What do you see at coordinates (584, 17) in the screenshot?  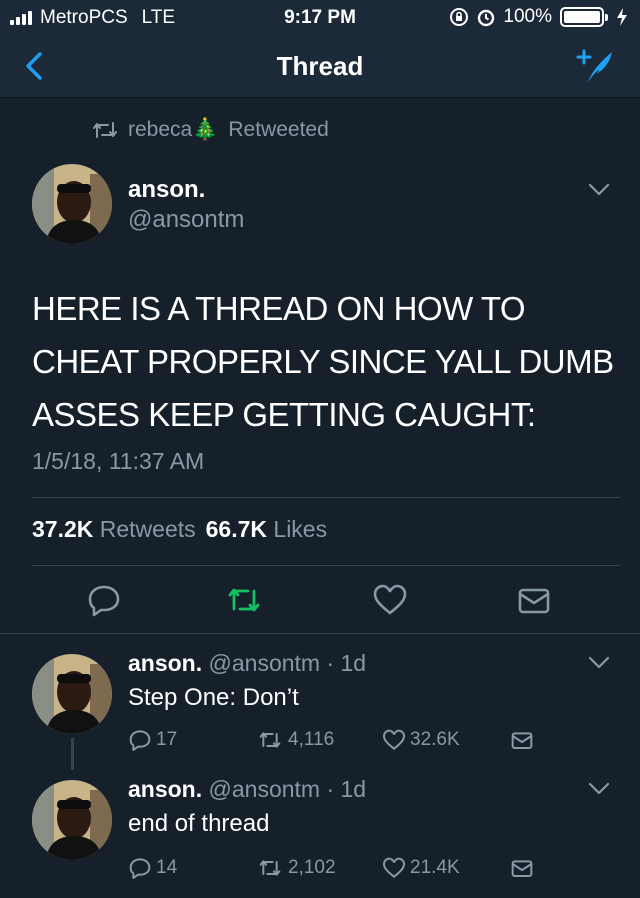 I see `battery-icon` at bounding box center [584, 17].